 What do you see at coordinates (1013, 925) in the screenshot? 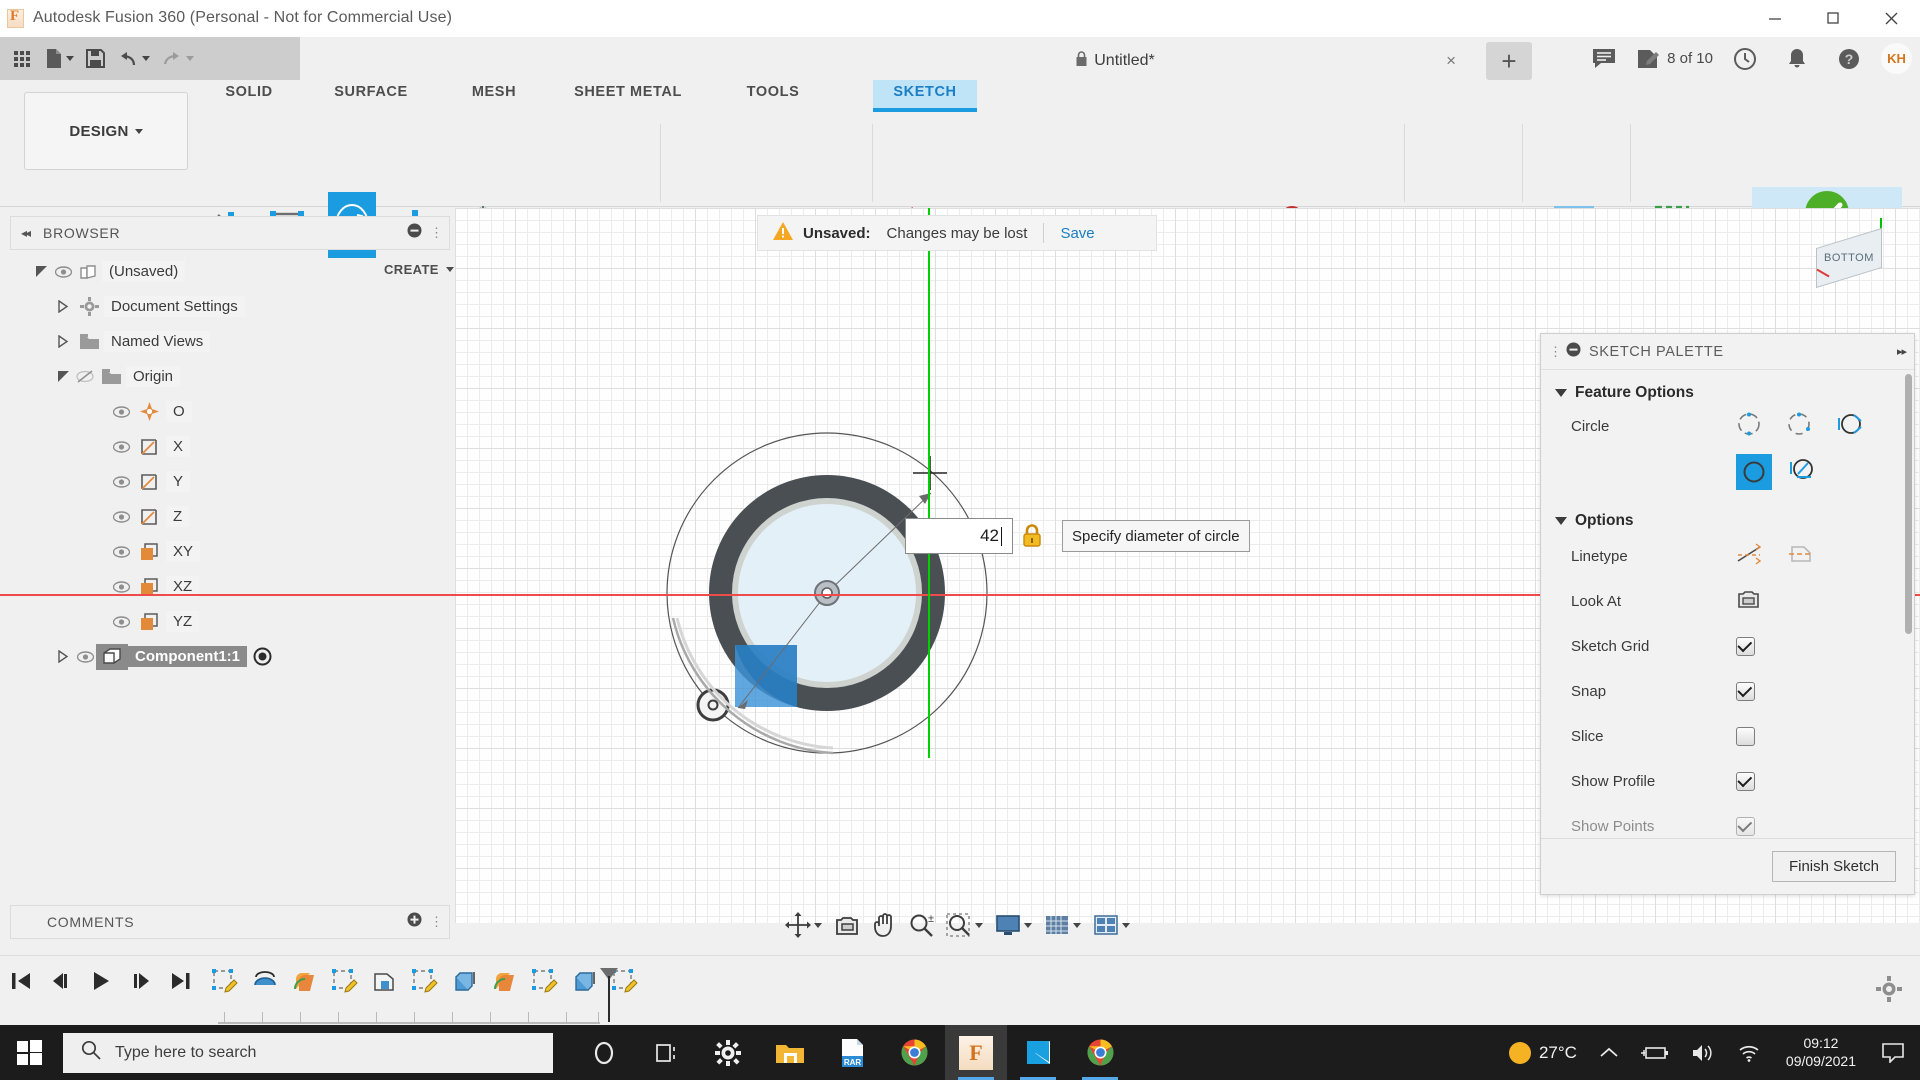
I see `display-settings-icon` at bounding box center [1013, 925].